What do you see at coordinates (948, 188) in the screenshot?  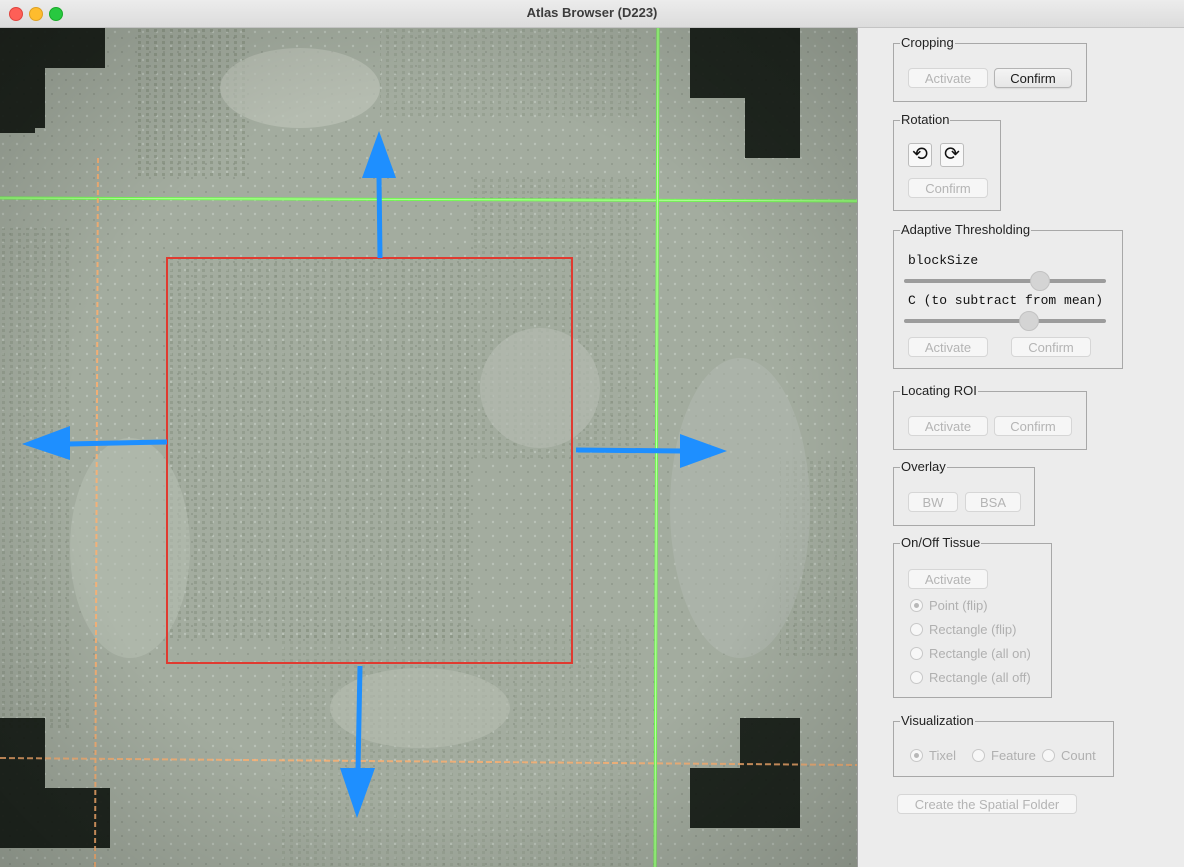 I see `rotation-confirm-button: Confirm` at bounding box center [948, 188].